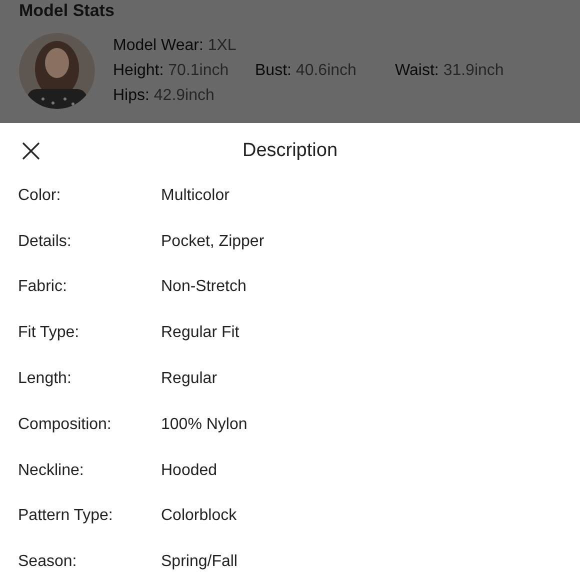  I want to click on sheet-title: Description, so click(290, 150).